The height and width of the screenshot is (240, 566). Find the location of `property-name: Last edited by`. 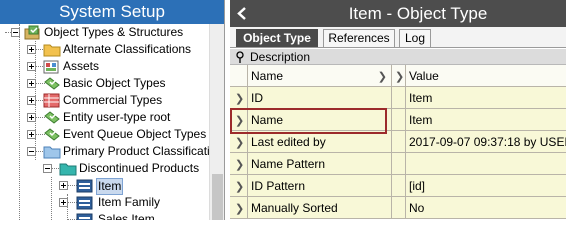

property-name: Last edited by is located at coordinates (288, 142).